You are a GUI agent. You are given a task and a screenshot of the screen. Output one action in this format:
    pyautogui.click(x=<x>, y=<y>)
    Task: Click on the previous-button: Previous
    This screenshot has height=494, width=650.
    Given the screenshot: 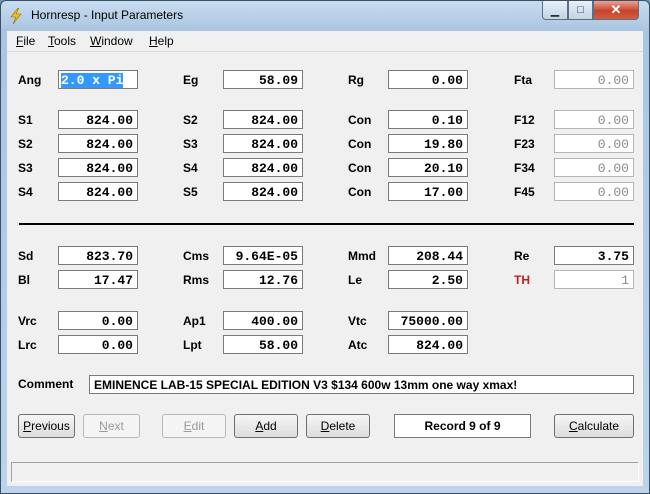 What is the action you would take?
    pyautogui.click(x=46, y=426)
    